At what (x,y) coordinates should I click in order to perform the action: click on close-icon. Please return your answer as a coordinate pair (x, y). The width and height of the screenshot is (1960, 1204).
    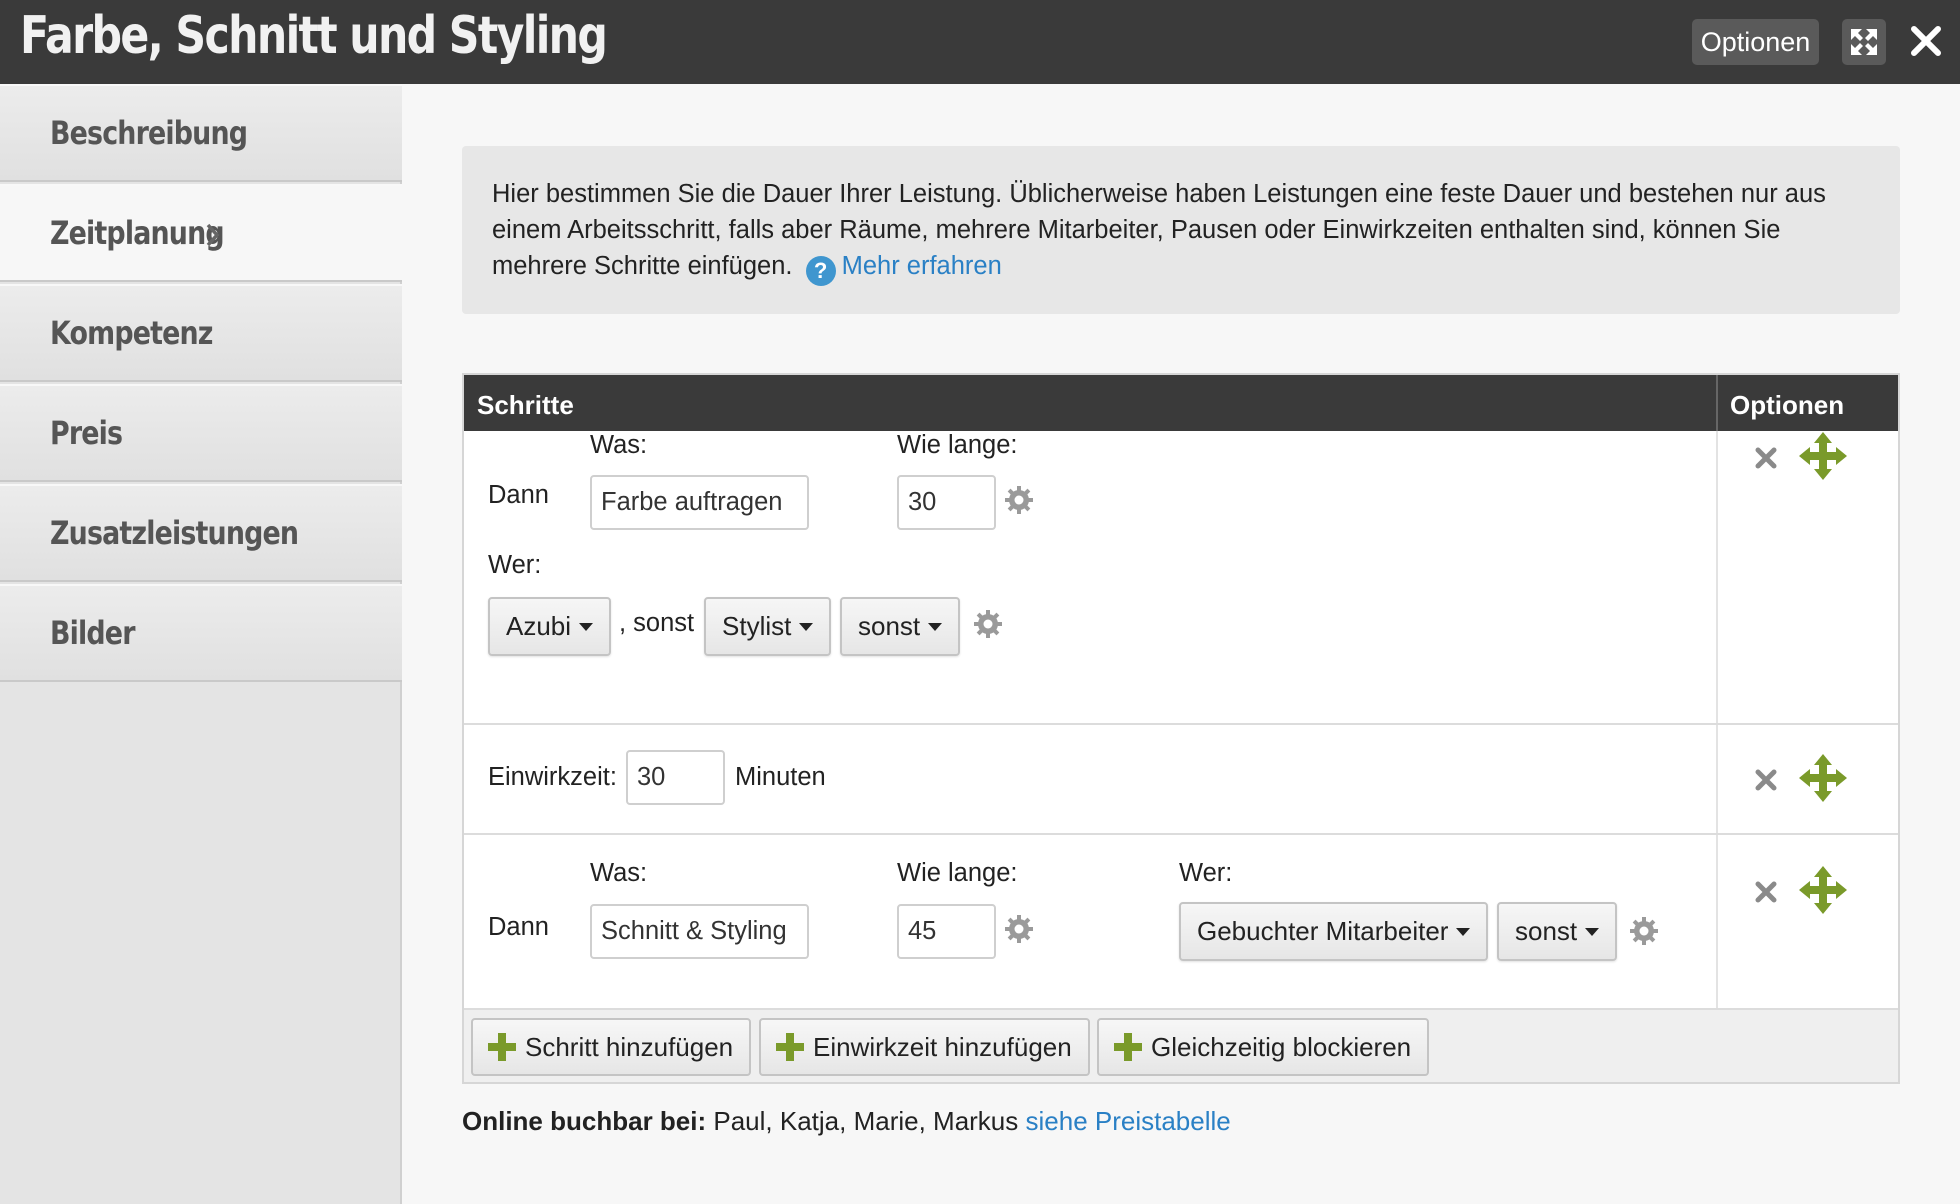
    Looking at the image, I should click on (1926, 41).